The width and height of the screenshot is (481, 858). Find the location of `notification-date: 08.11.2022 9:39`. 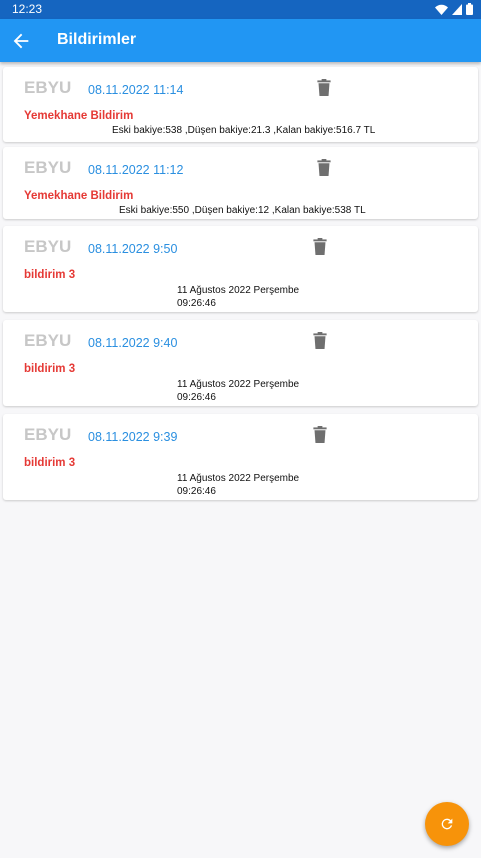

notification-date: 08.11.2022 9:39 is located at coordinates (133, 437).